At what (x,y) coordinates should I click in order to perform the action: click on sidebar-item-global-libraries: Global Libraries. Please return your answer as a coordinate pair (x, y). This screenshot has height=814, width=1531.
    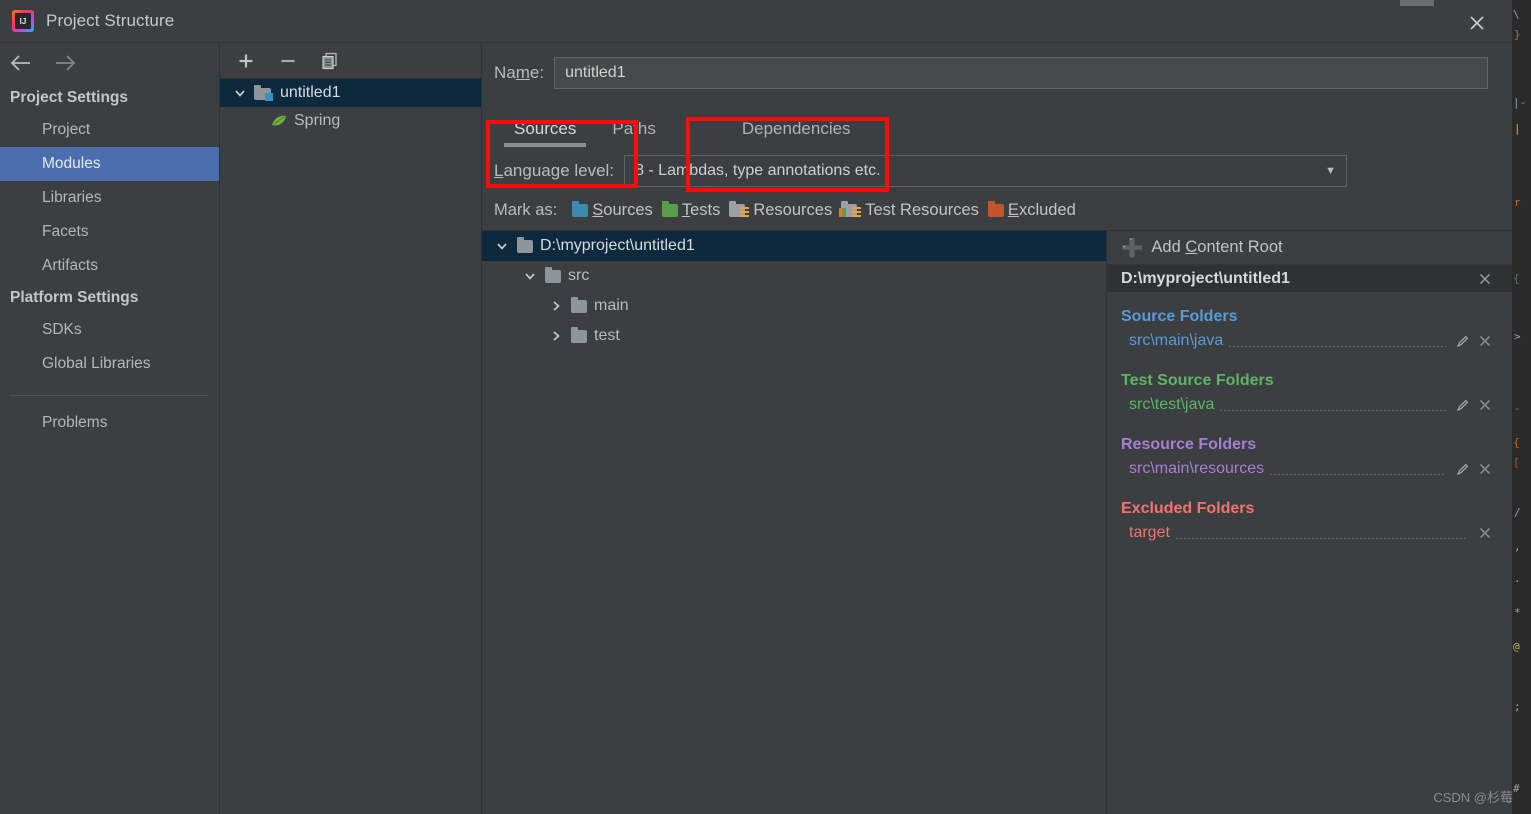
    Looking at the image, I should click on (109, 364).